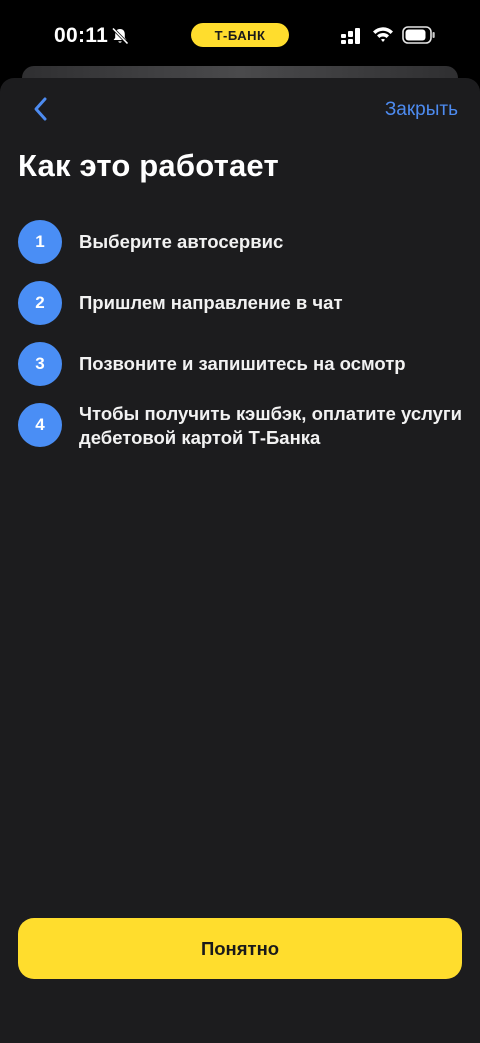 The width and height of the screenshot is (480, 1043). I want to click on step-text: Выберите автосервис, so click(181, 241).